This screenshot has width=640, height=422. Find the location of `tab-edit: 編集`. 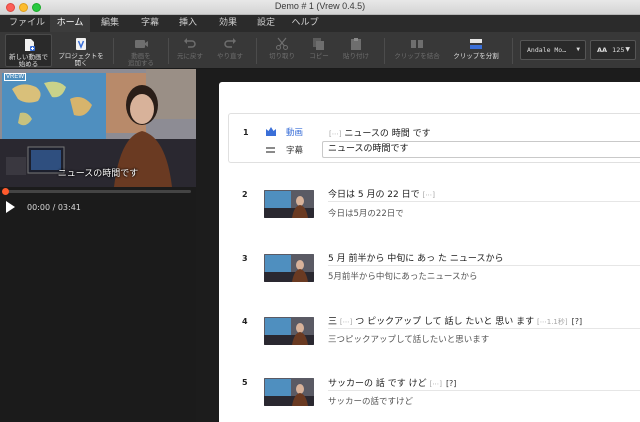

tab-edit: 編集 is located at coordinates (110, 23).